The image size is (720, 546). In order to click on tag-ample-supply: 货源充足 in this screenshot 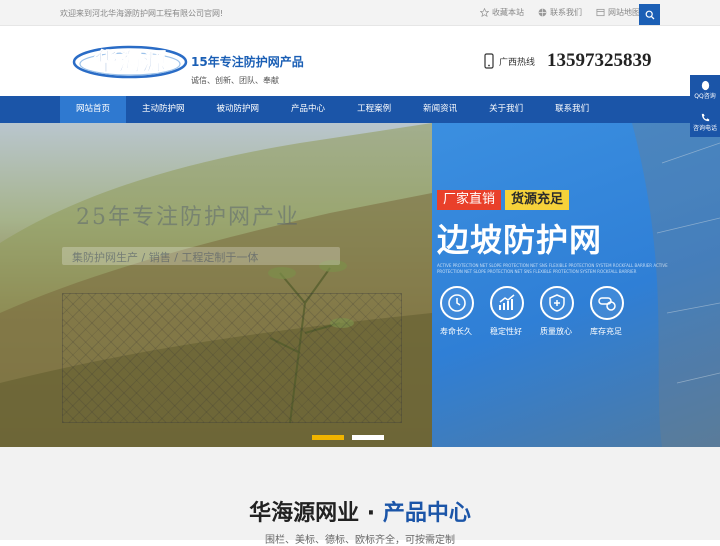, I will do `click(537, 200)`.